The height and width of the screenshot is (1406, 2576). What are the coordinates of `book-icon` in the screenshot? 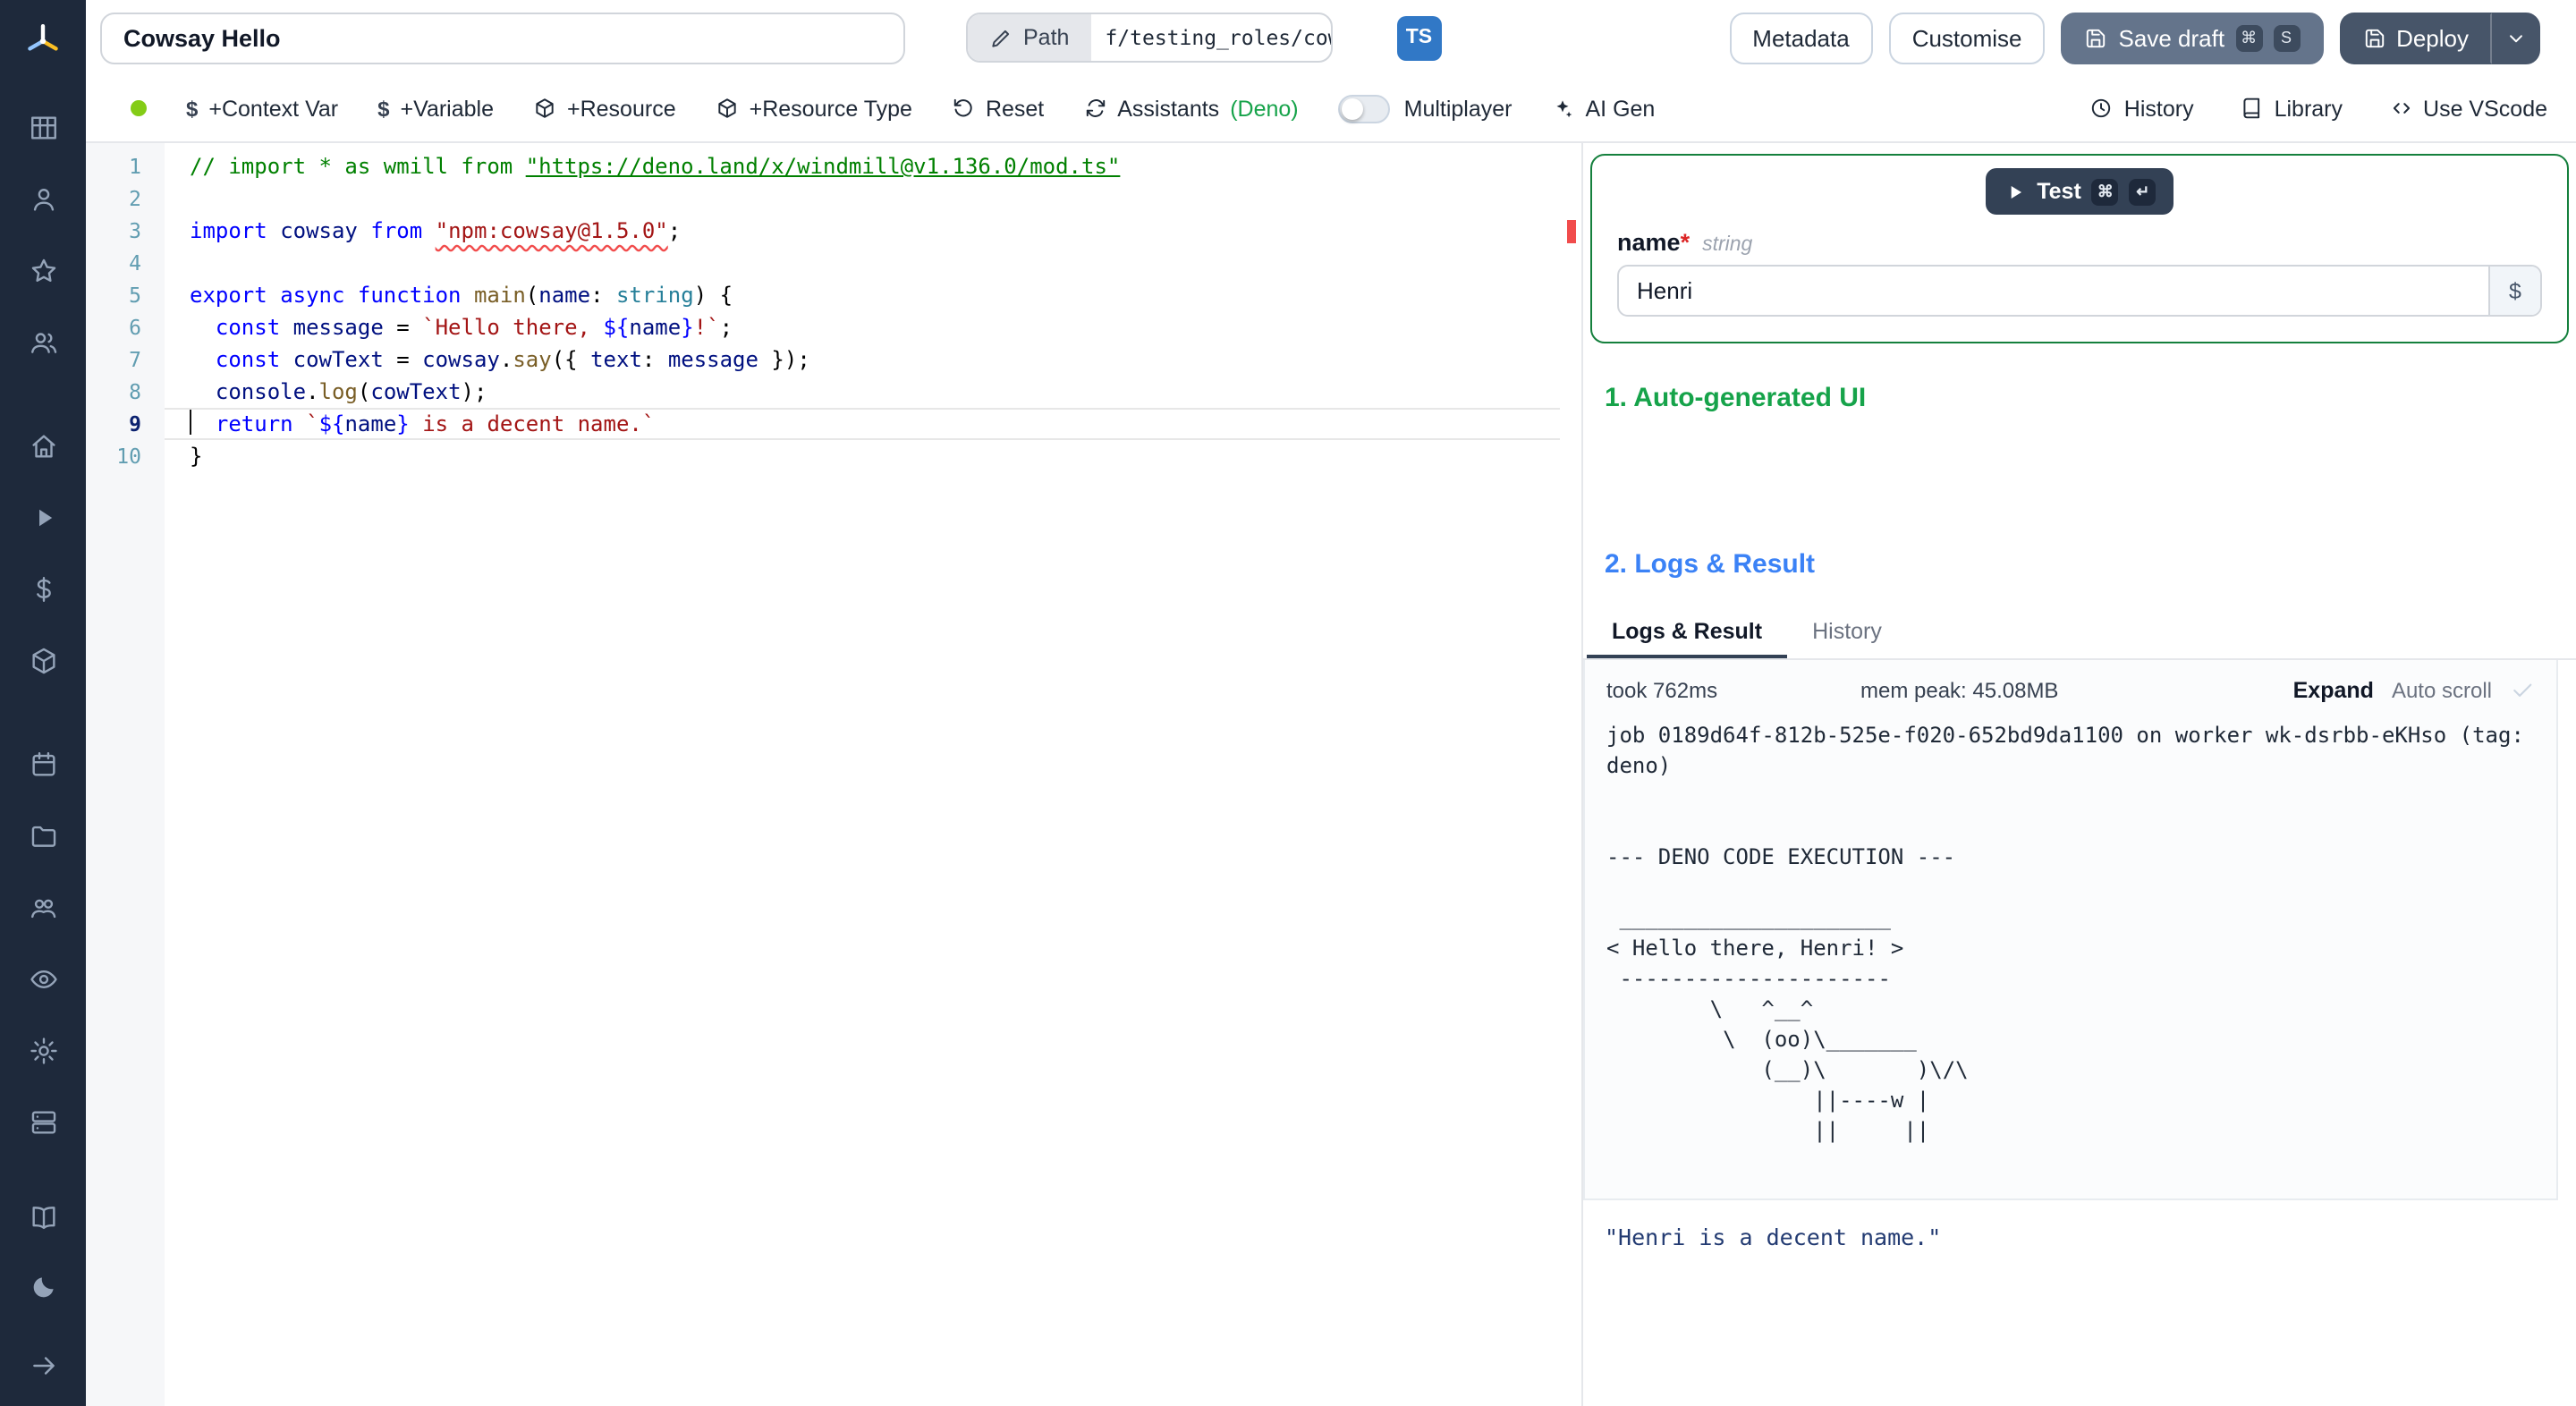 It's located at (43, 1217).